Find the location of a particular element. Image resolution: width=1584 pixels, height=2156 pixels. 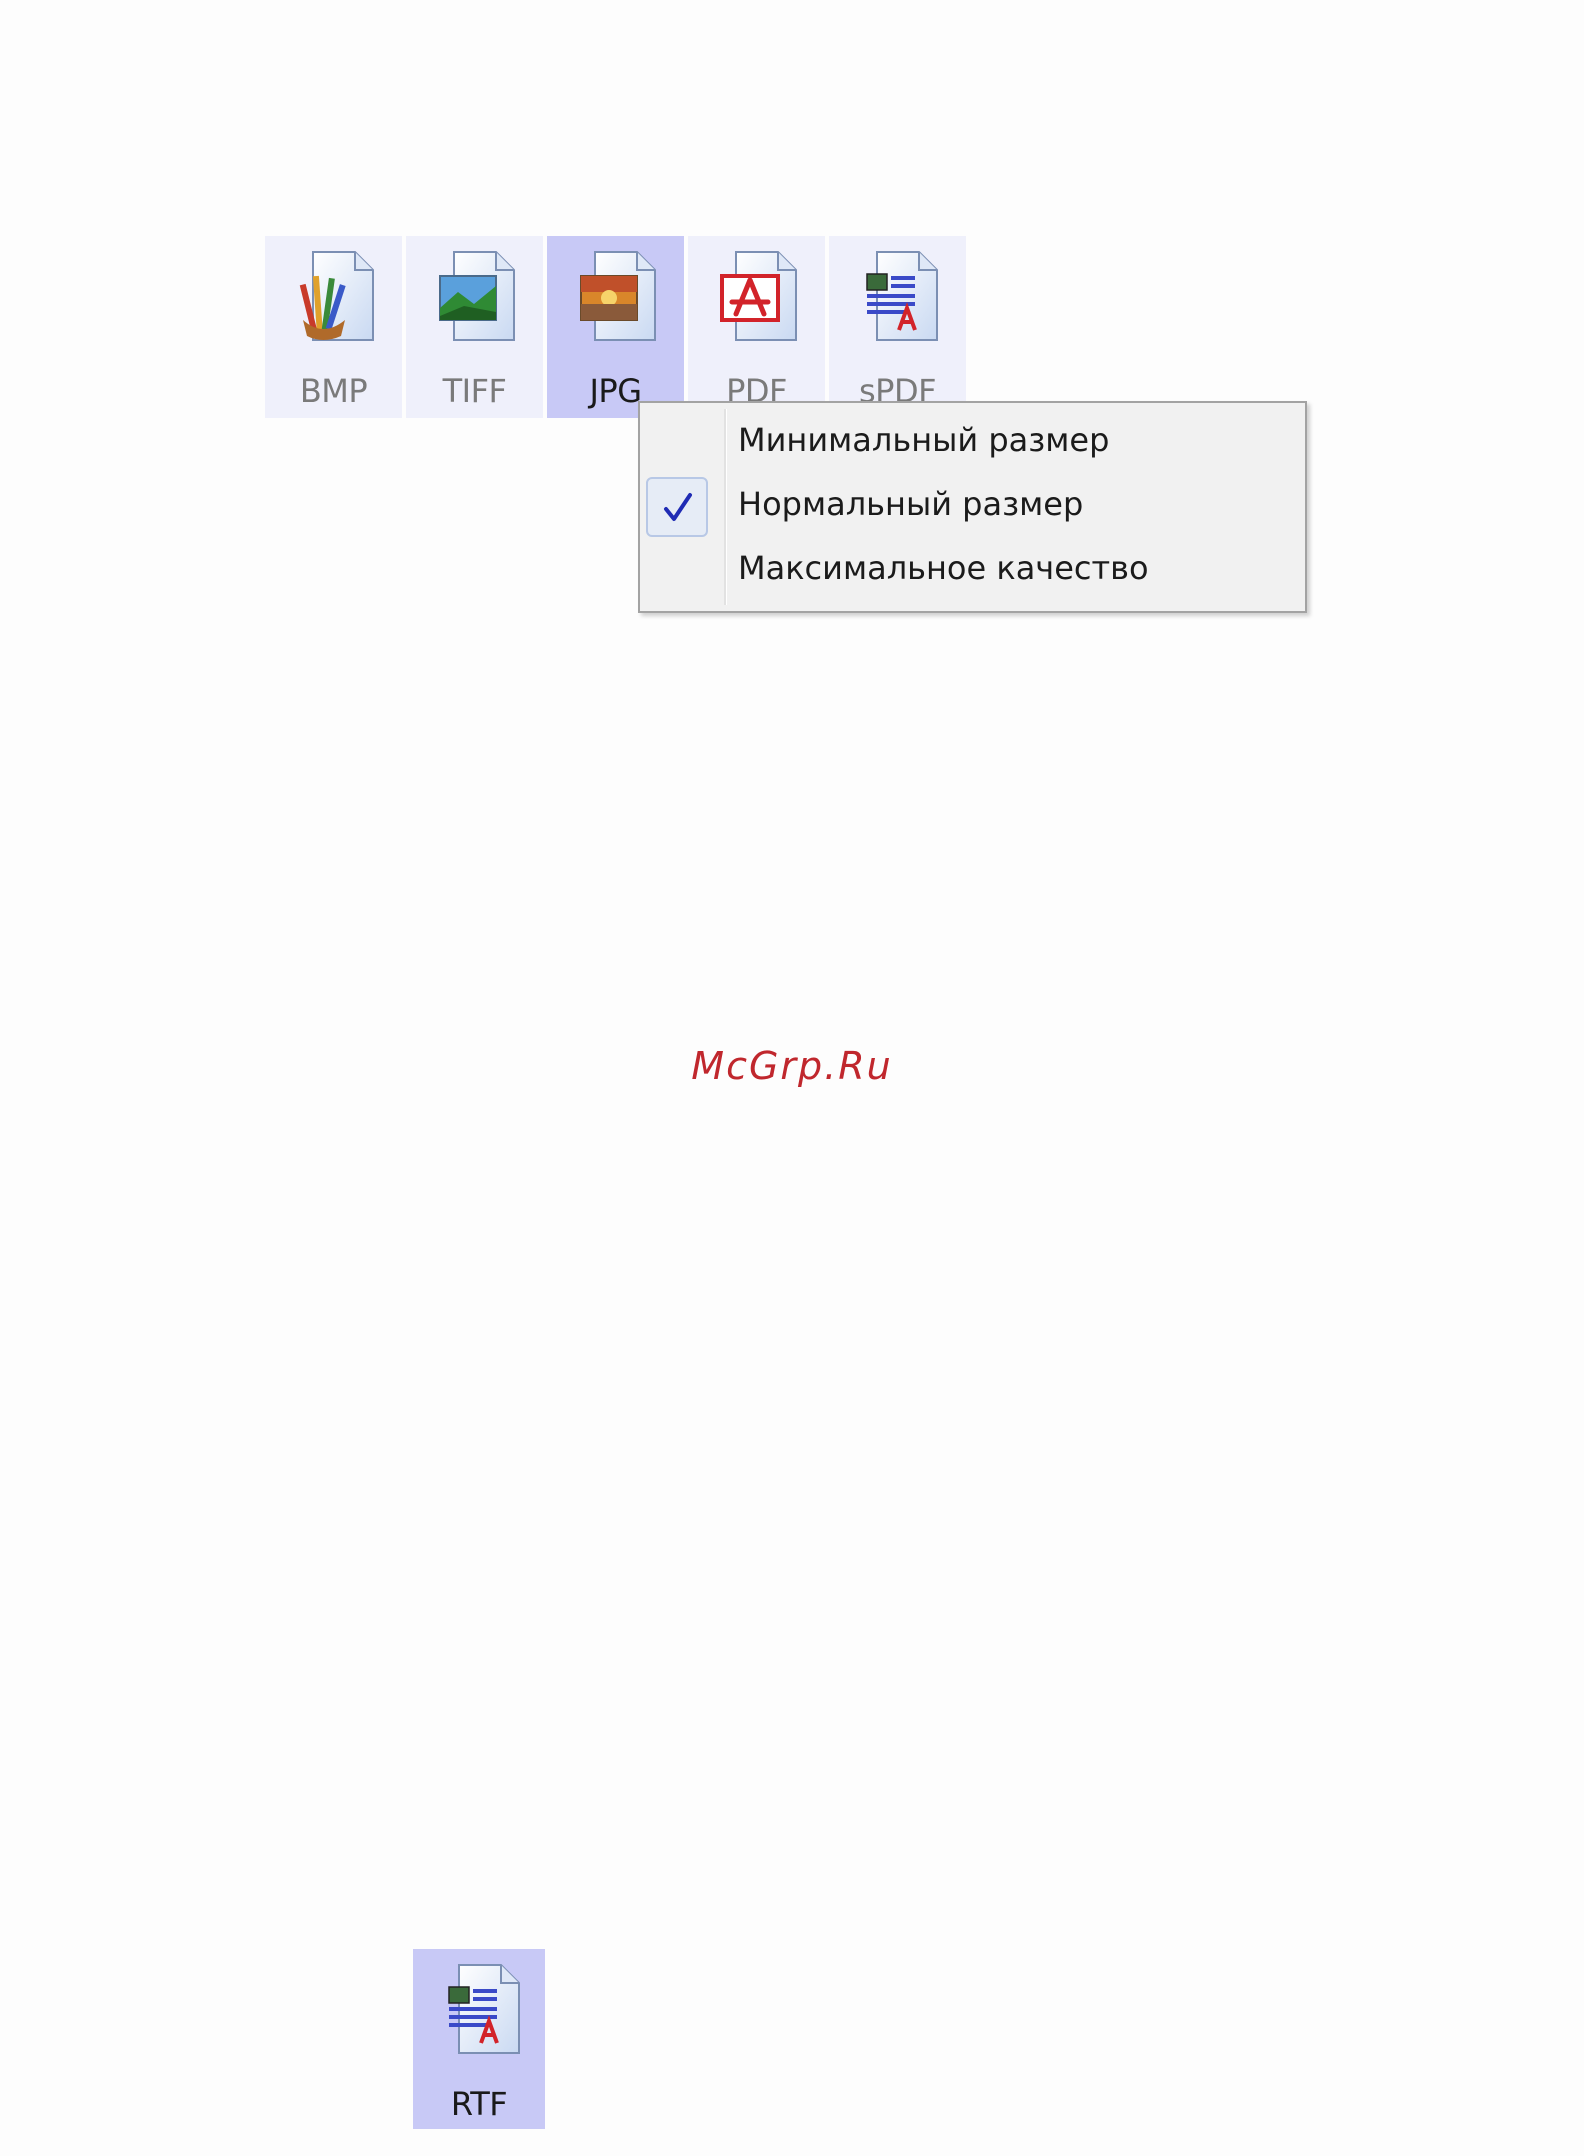

format-button-tiff: TIFF is located at coordinates (474, 327).